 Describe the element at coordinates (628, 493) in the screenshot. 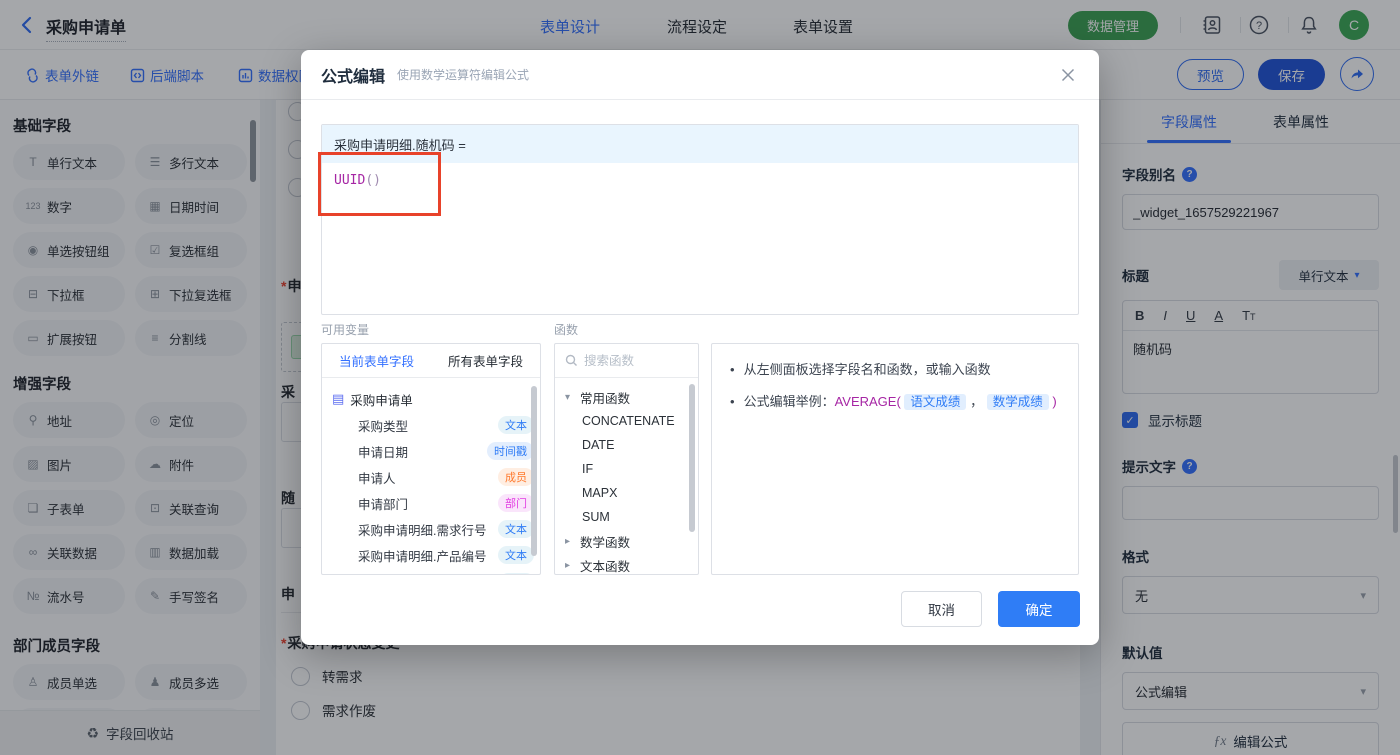

I see `function-item: MAPX` at that location.